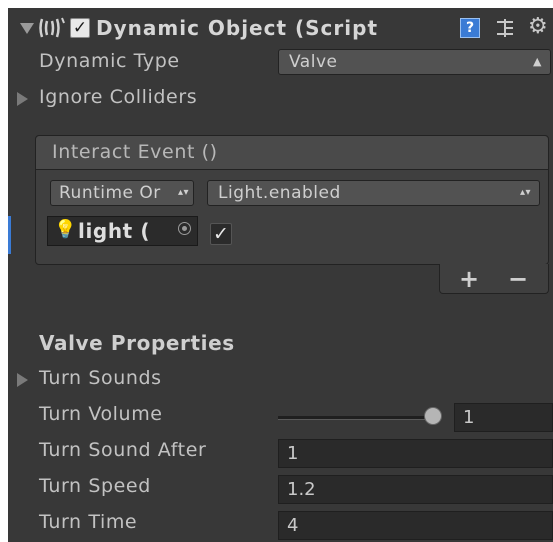  What do you see at coordinates (415, 525) in the screenshot?
I see `turn-time-field: 4` at bounding box center [415, 525].